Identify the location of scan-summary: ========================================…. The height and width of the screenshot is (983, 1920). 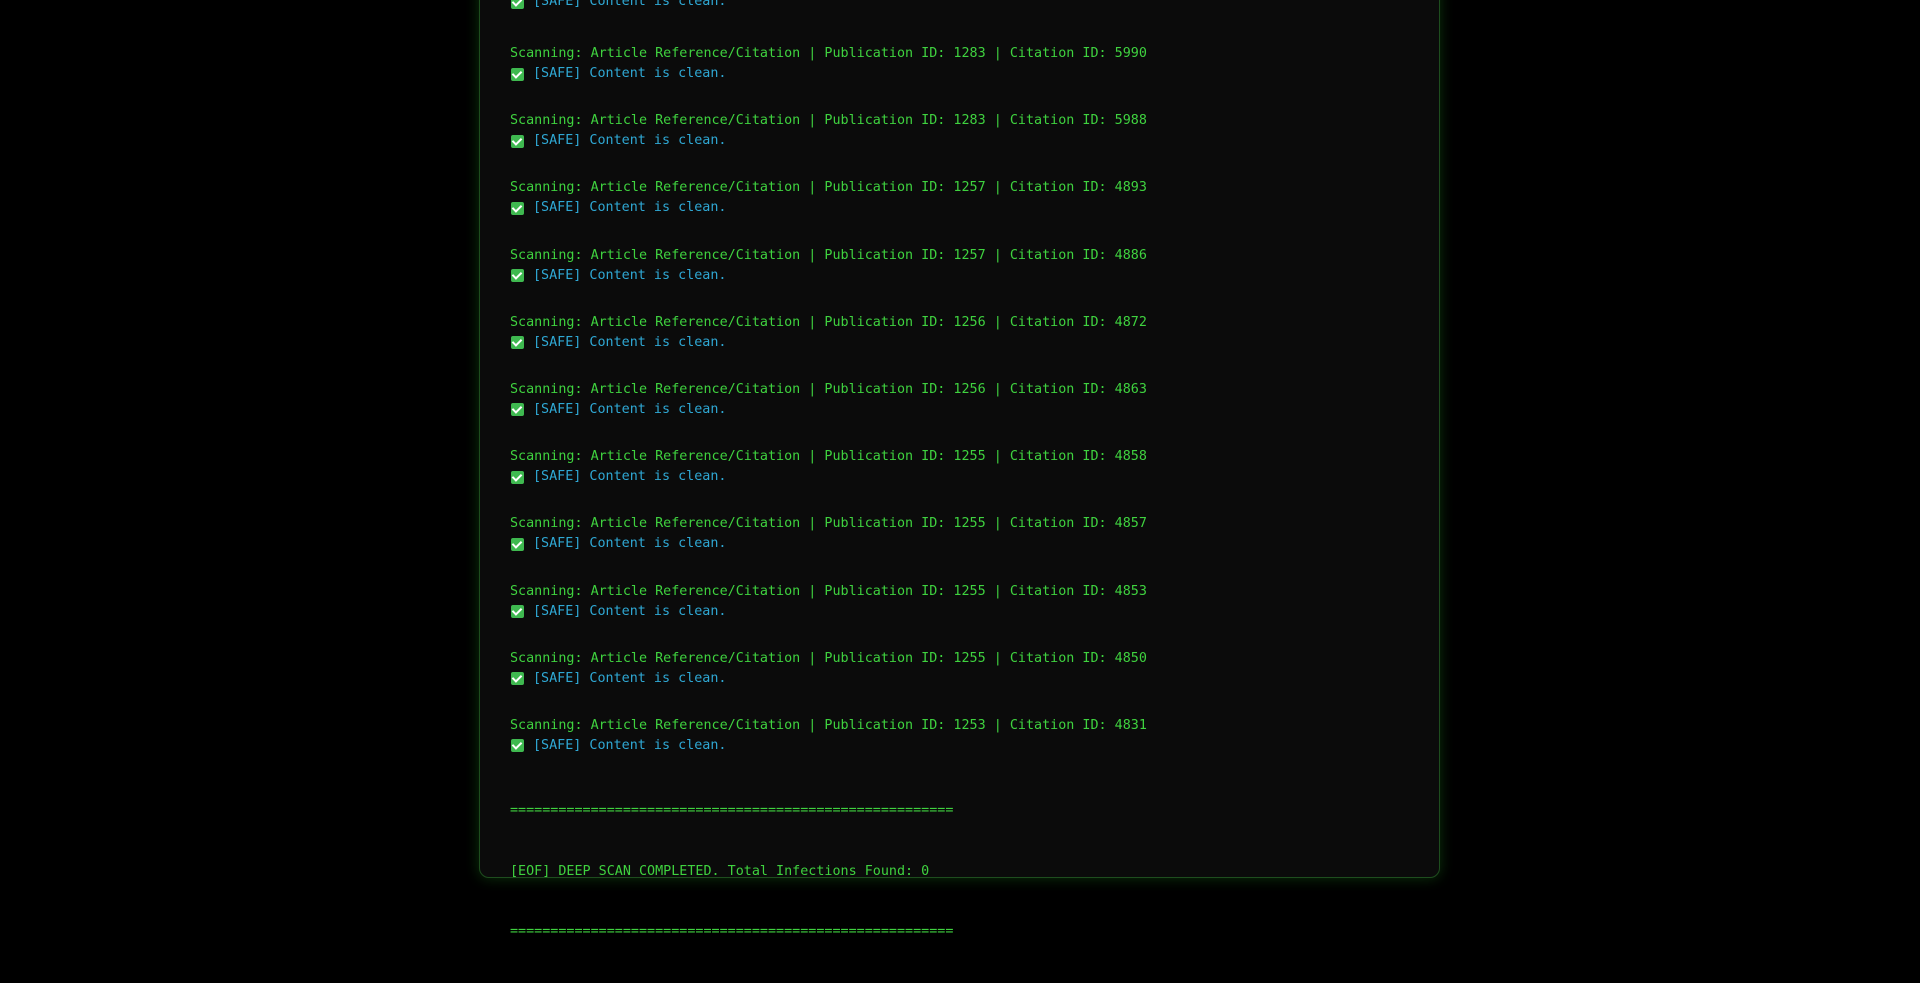
(731, 872).